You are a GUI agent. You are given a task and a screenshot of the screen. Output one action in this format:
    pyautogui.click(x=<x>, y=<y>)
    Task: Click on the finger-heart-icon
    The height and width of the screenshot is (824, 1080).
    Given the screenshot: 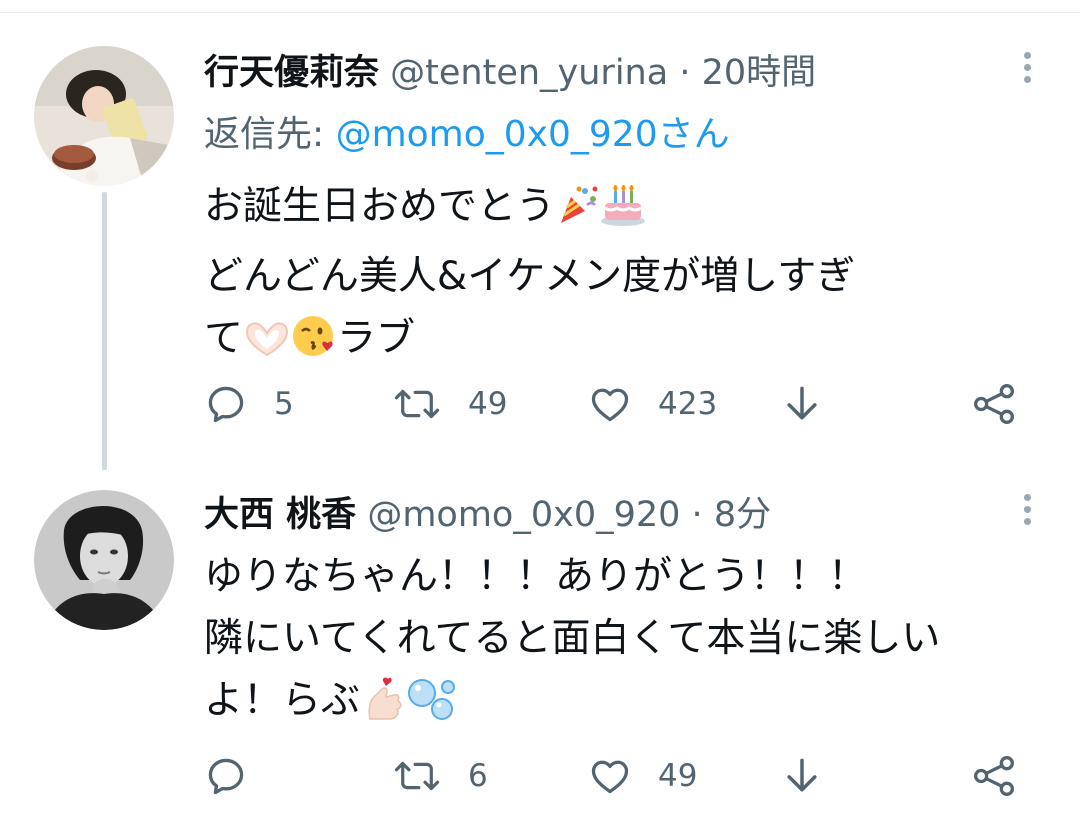 What is the action you would take?
    pyautogui.click(x=383, y=707)
    